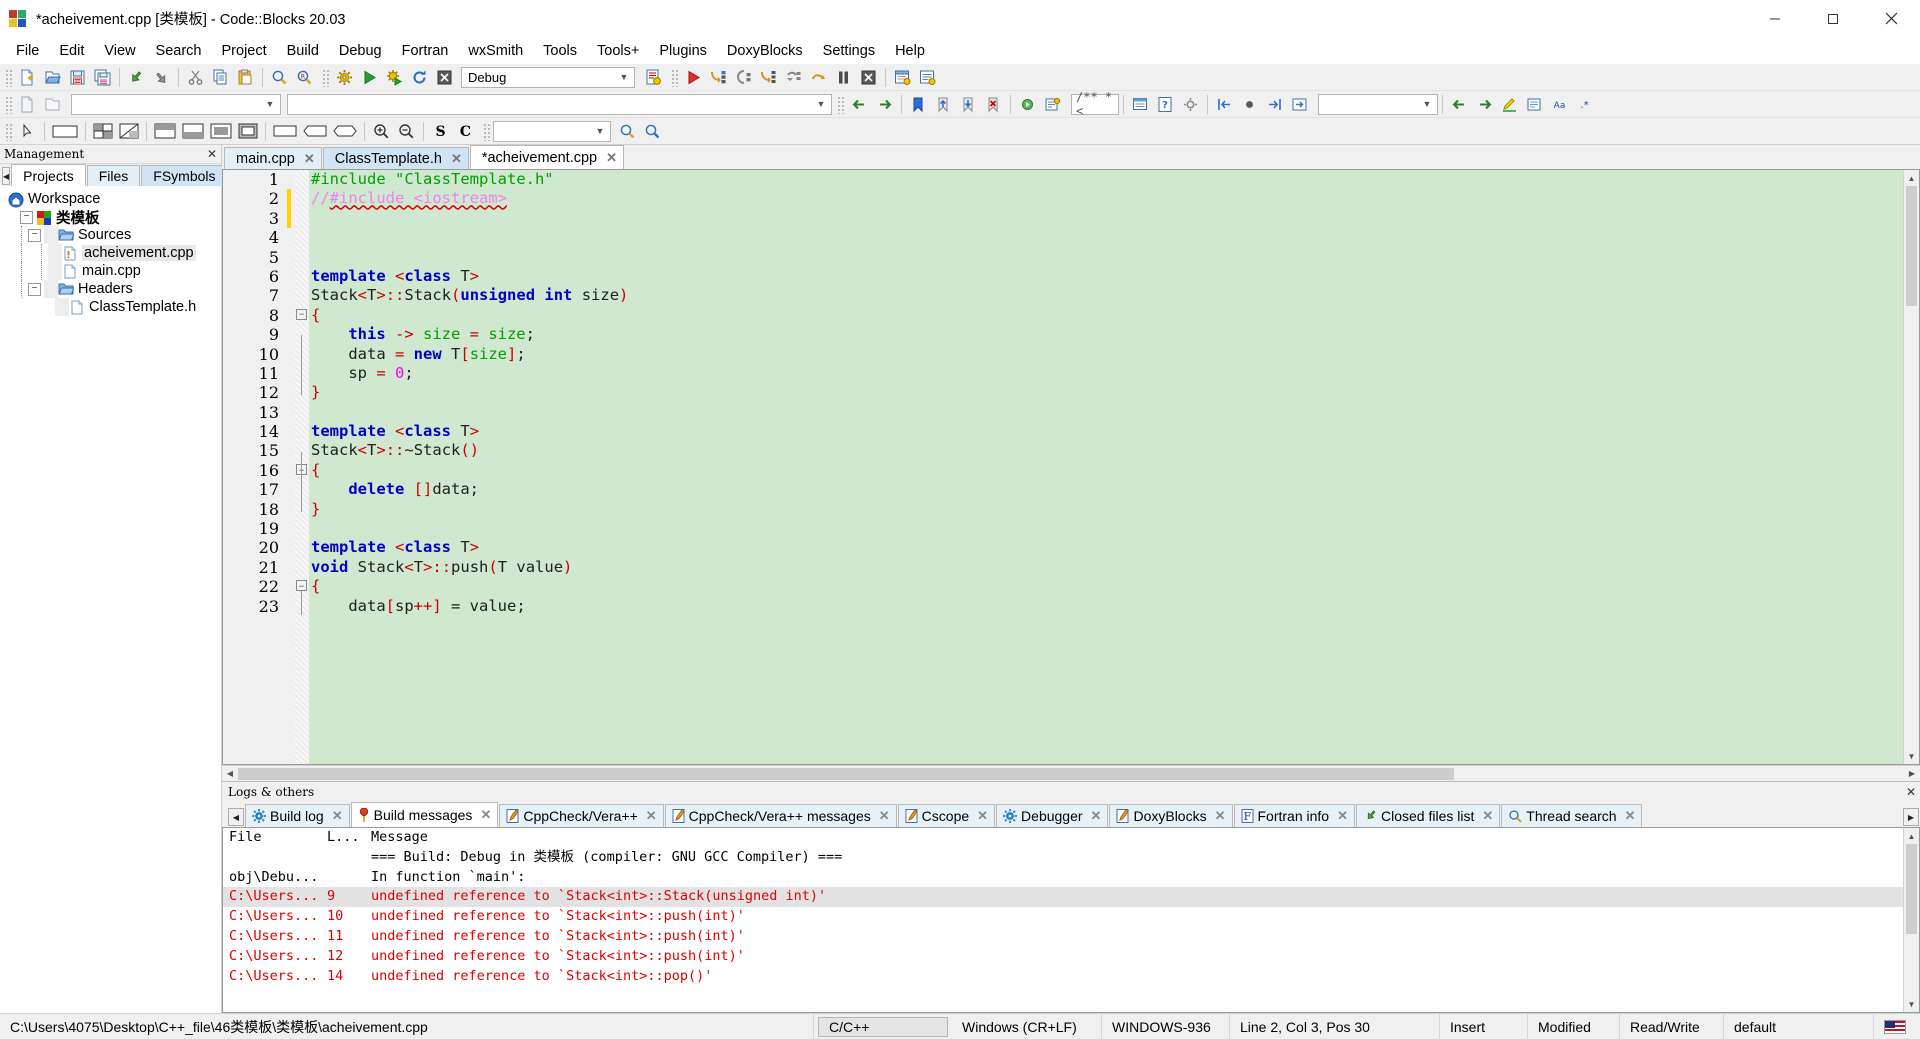 The image size is (1920, 1039). Describe the element at coordinates (693, 77) in the screenshot. I see `debug-continue-icon` at that location.